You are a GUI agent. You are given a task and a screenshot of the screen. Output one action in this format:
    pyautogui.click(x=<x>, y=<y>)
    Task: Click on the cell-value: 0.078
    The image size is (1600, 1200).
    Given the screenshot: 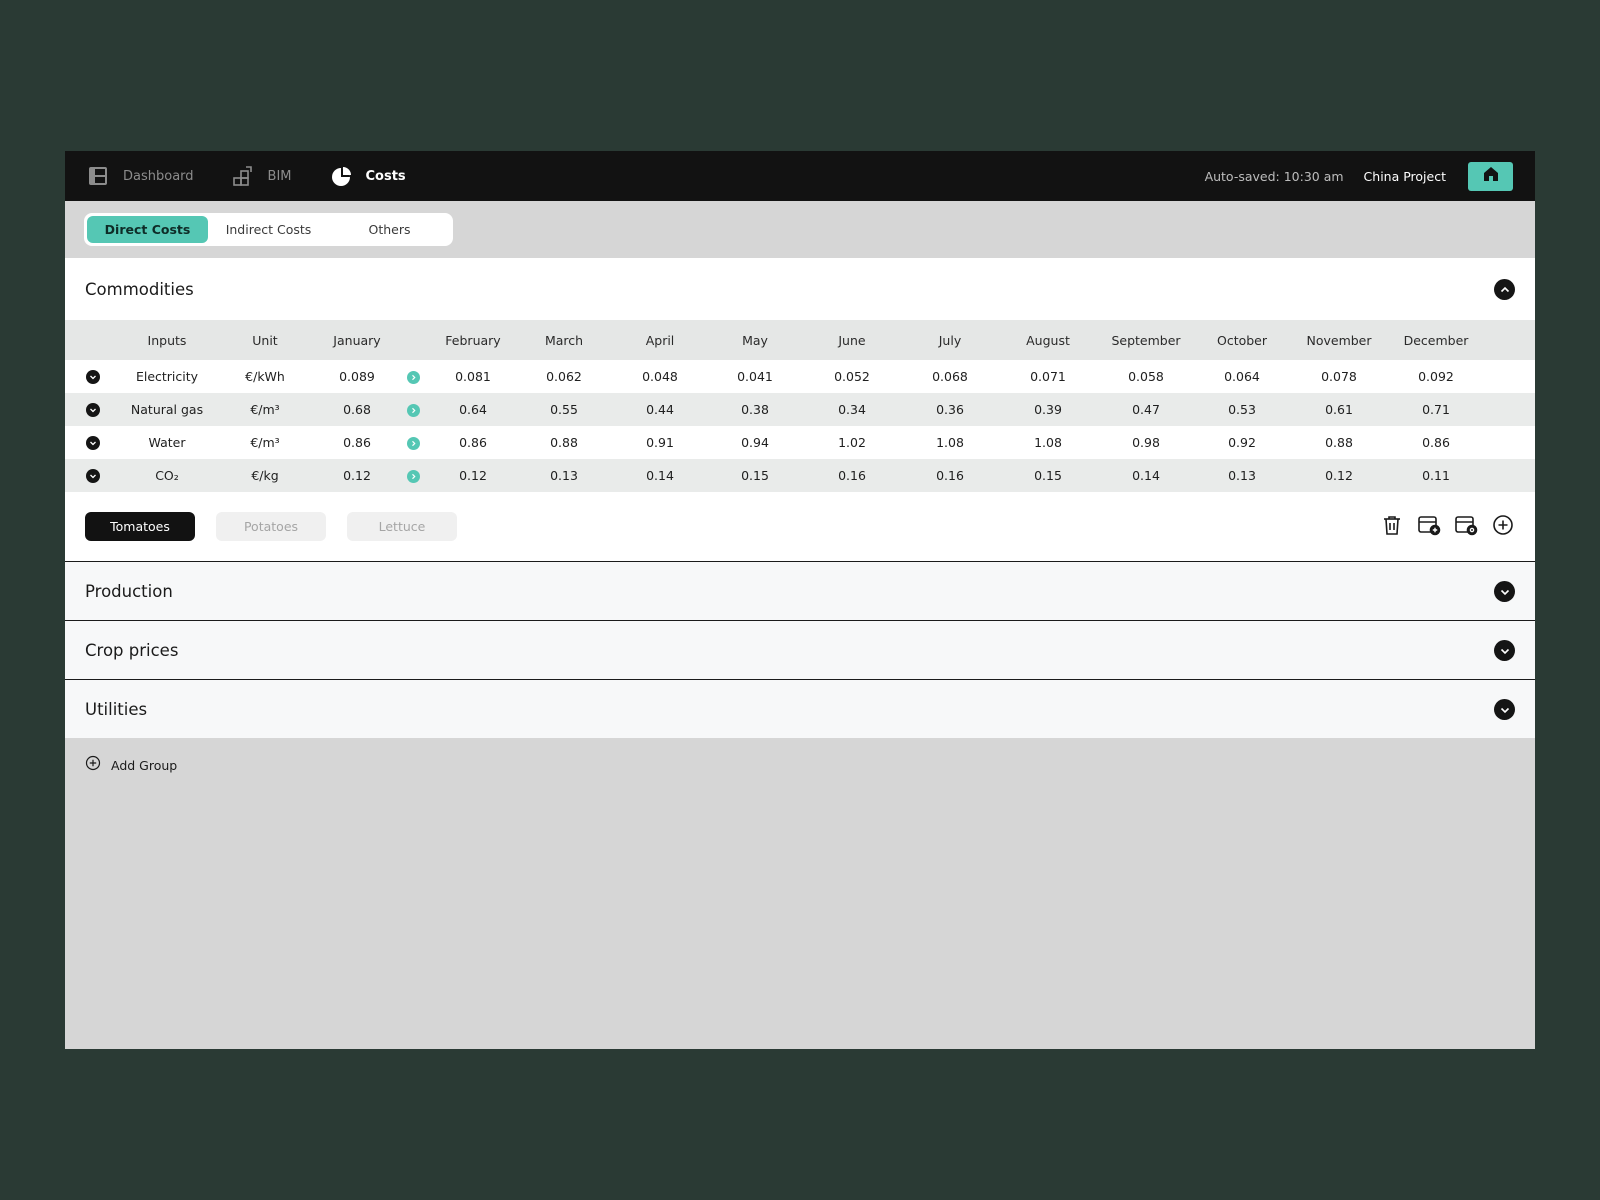 What is the action you would take?
    pyautogui.click(x=1339, y=376)
    